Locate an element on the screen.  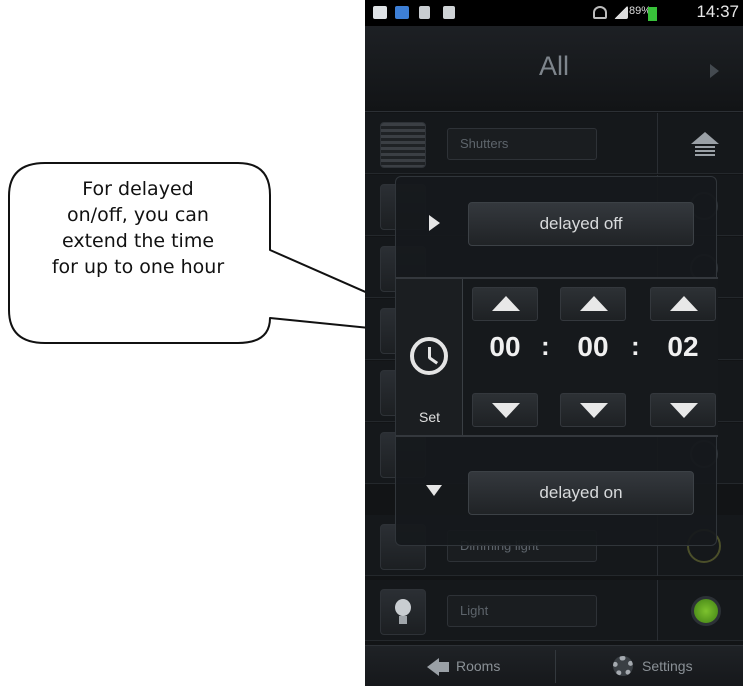
list-item: Light is located at coordinates (554, 610).